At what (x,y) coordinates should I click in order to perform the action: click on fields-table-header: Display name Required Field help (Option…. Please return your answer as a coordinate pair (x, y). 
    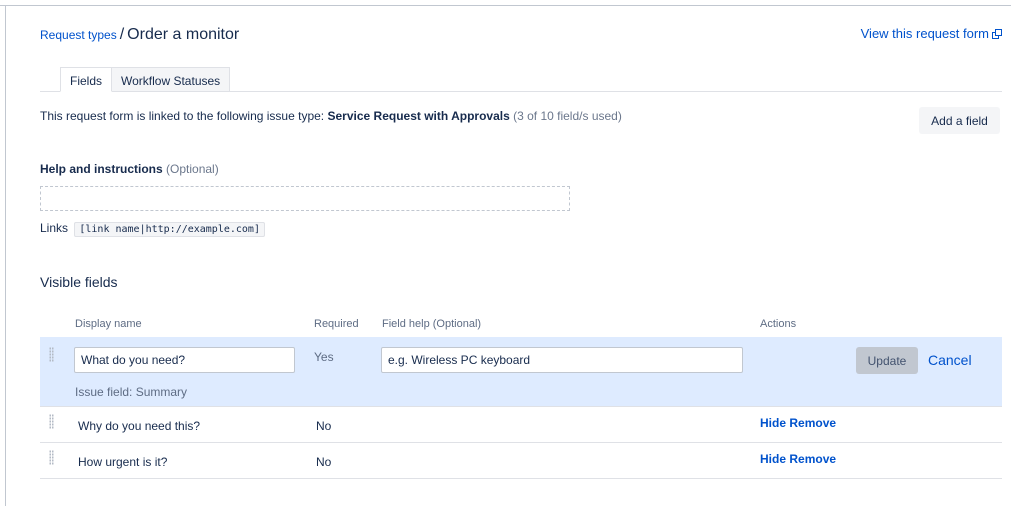
    Looking at the image, I should click on (521, 326).